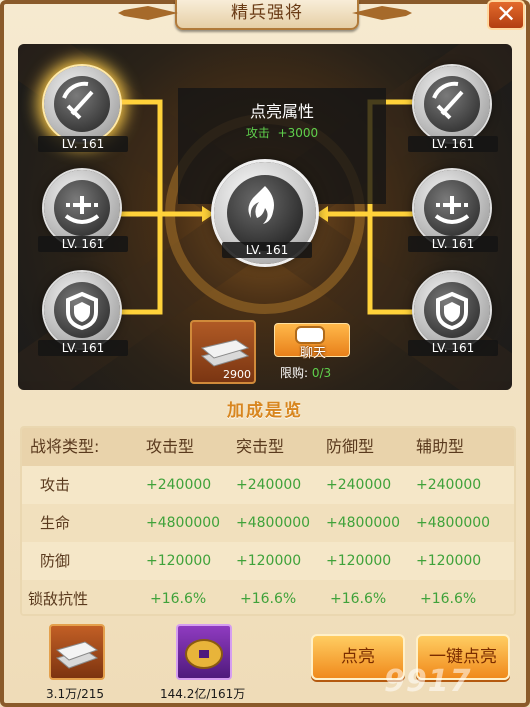  I want to click on silver-resource-slot, so click(77, 652).